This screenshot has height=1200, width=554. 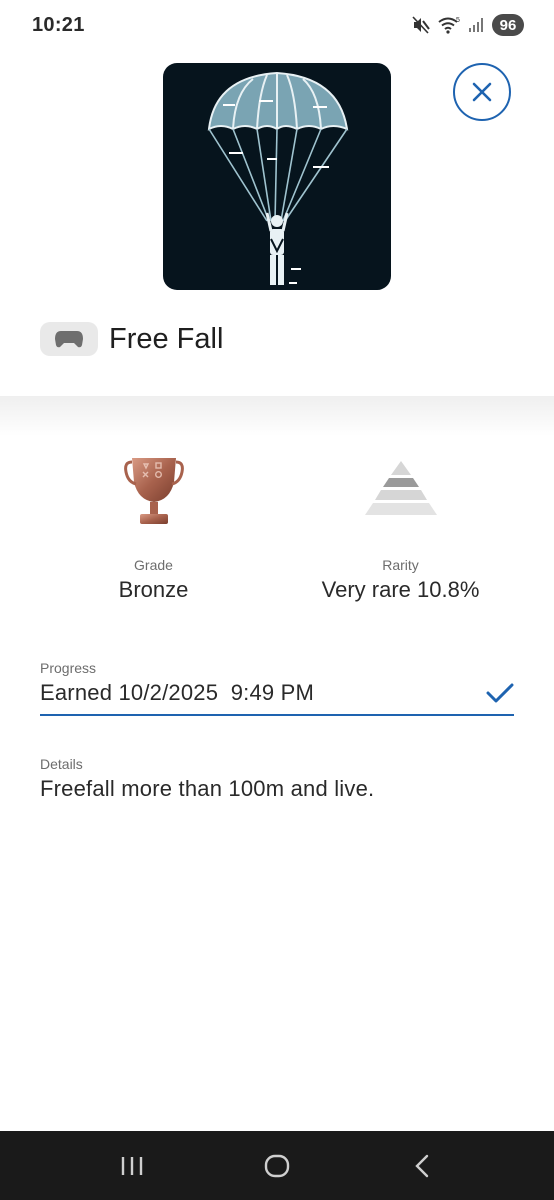 I want to click on svg-text: 5, so click(x=458, y=20).